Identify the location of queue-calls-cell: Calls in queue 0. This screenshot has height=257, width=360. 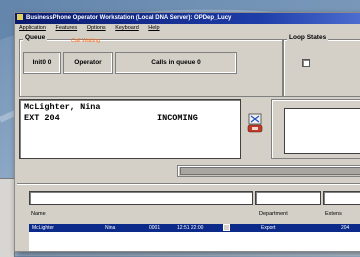
(176, 63).